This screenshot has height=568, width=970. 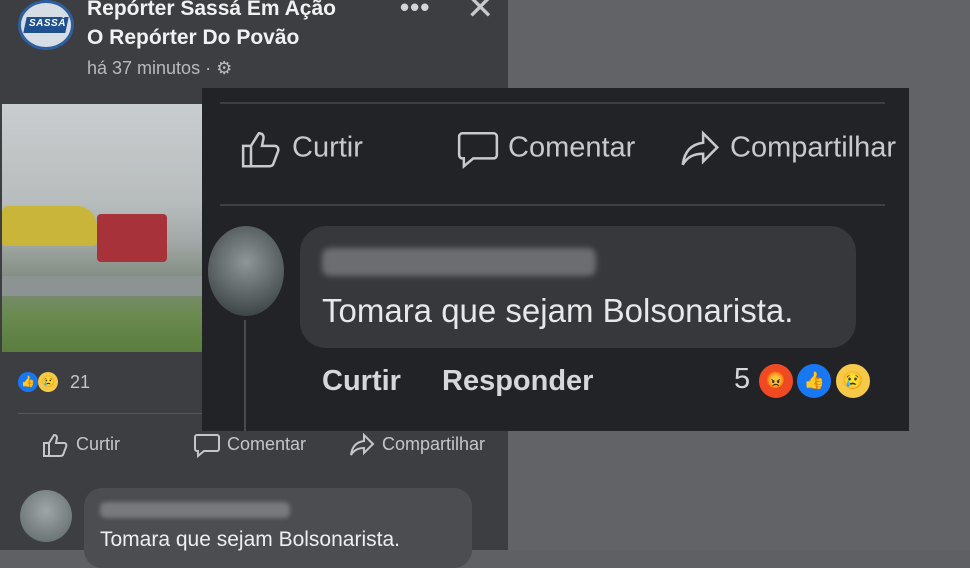 I want to click on overlay-share-button: Compartilhar, so click(x=787, y=149).